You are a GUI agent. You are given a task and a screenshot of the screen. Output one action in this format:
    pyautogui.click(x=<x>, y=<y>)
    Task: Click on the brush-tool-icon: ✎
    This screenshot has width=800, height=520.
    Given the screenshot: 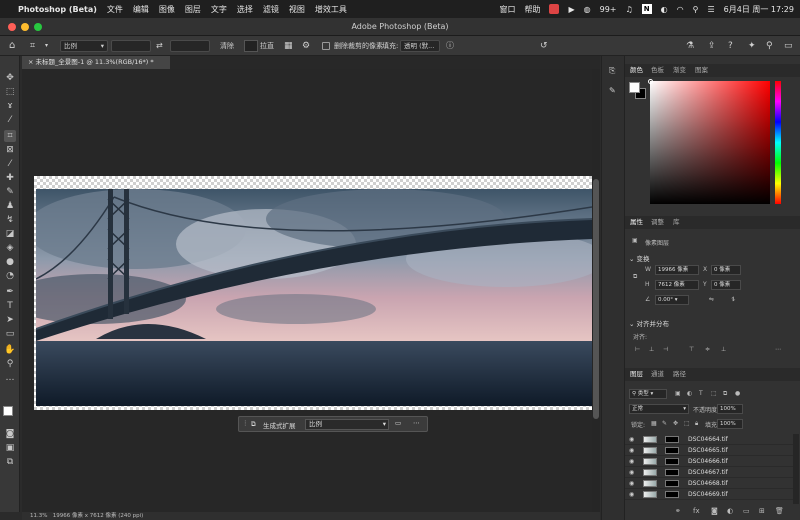 What is the action you would take?
    pyautogui.click(x=10, y=192)
    